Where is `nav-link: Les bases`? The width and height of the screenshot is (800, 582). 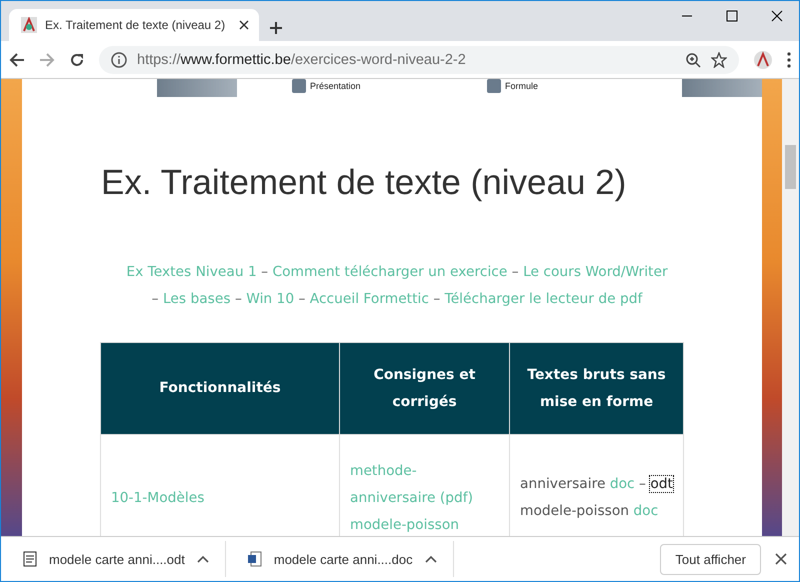
nav-link: Les bases is located at coordinates (196, 299).